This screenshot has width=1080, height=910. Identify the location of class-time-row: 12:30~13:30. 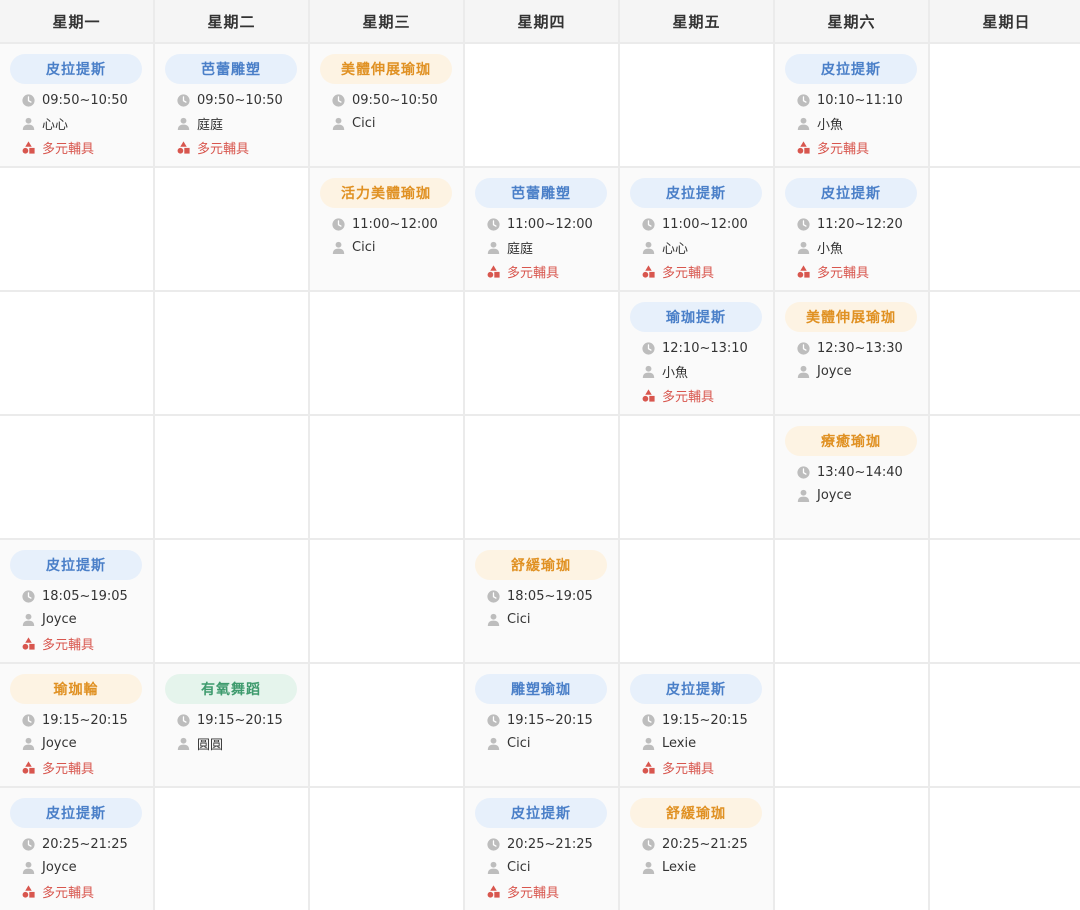
(850, 348).